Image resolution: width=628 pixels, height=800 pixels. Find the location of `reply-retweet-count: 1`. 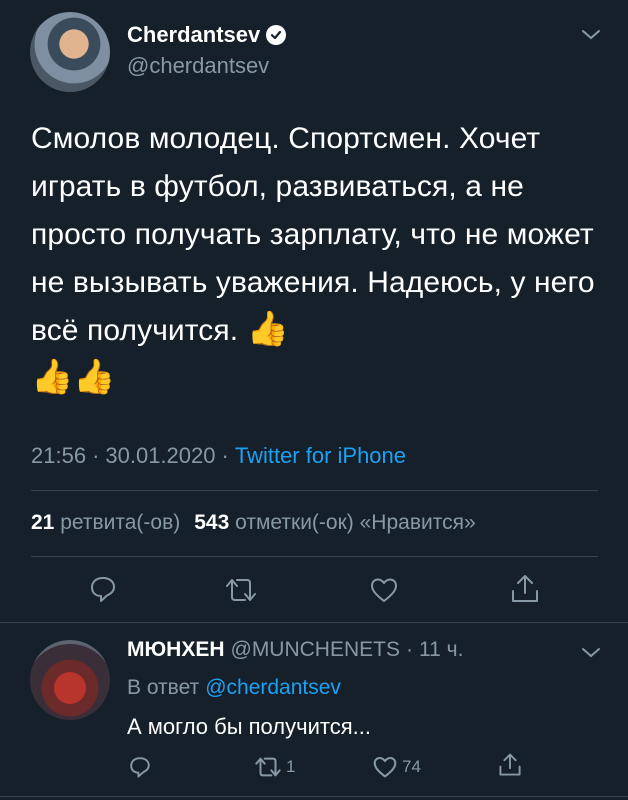

reply-retweet-count: 1 is located at coordinates (291, 766).